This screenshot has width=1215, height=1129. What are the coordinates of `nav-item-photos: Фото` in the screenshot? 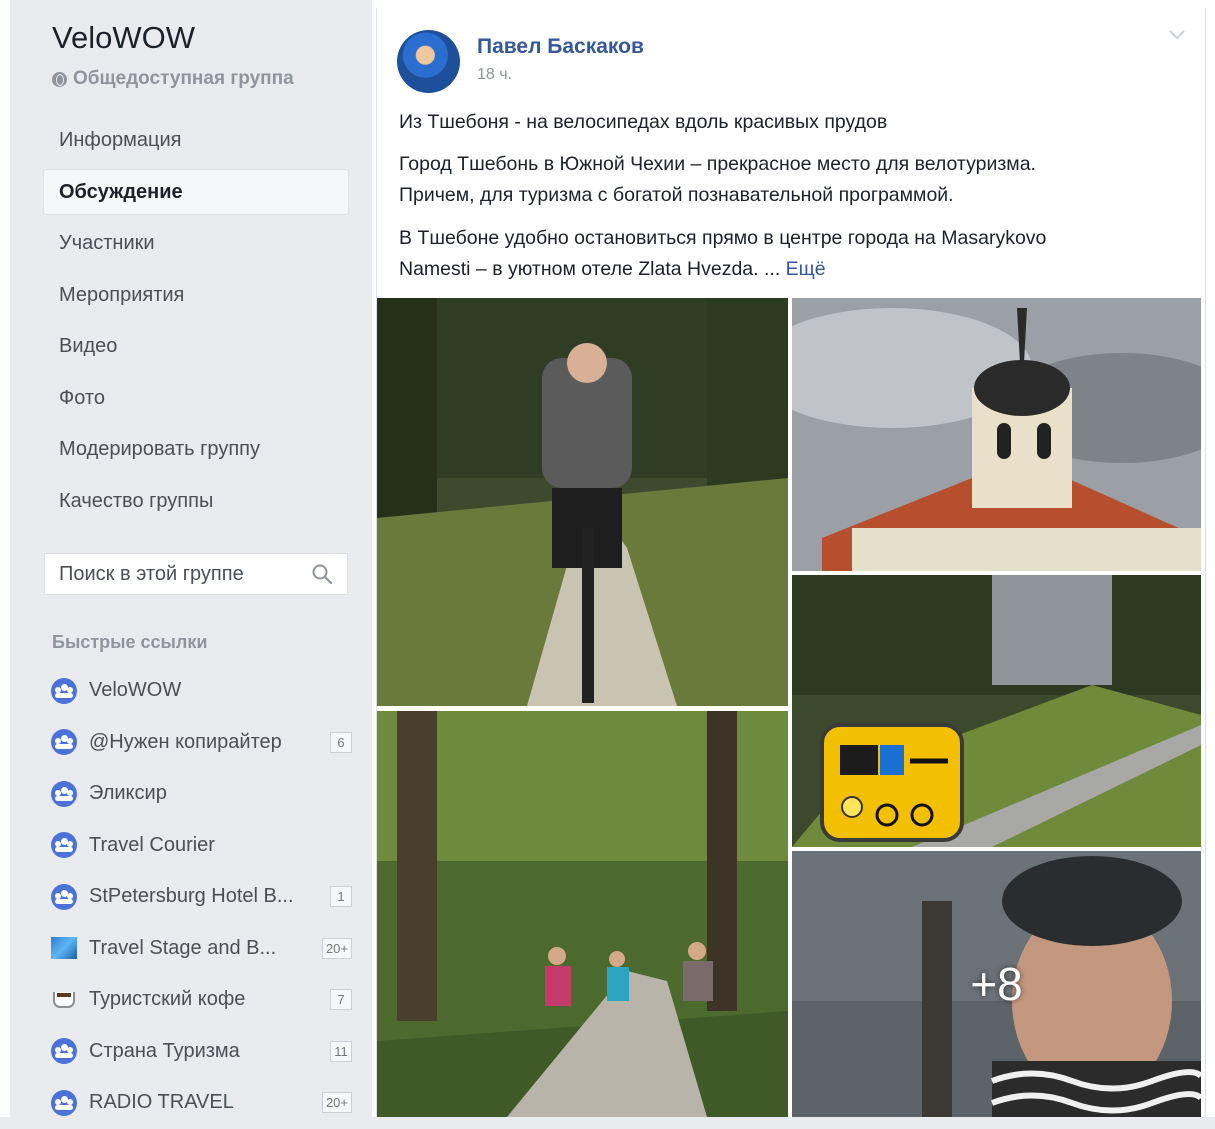 It's located at (196, 398).